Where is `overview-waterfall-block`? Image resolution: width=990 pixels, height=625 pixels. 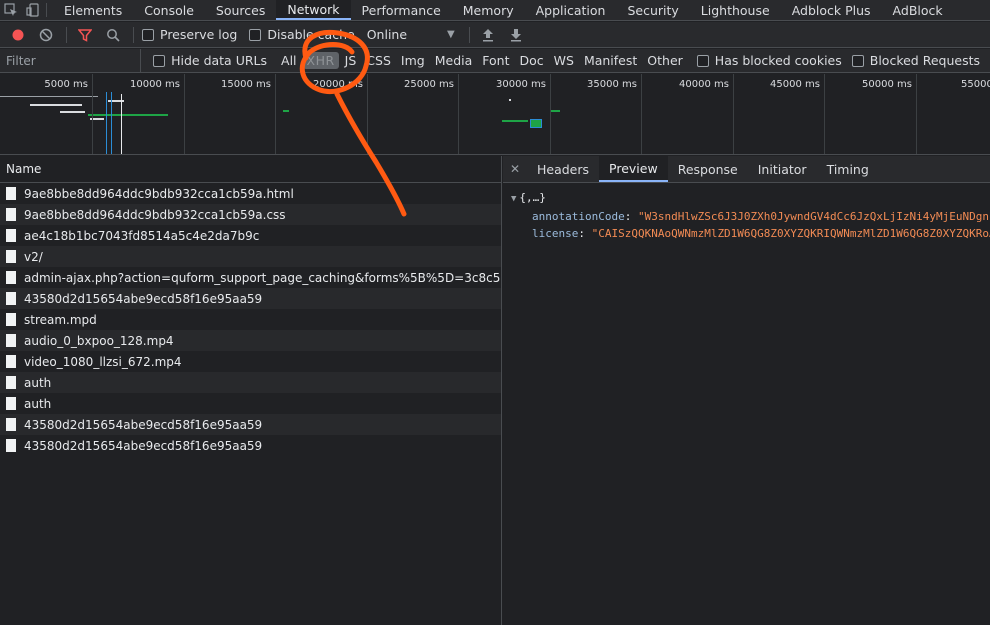
overview-waterfall-block is located at coordinates (536, 123).